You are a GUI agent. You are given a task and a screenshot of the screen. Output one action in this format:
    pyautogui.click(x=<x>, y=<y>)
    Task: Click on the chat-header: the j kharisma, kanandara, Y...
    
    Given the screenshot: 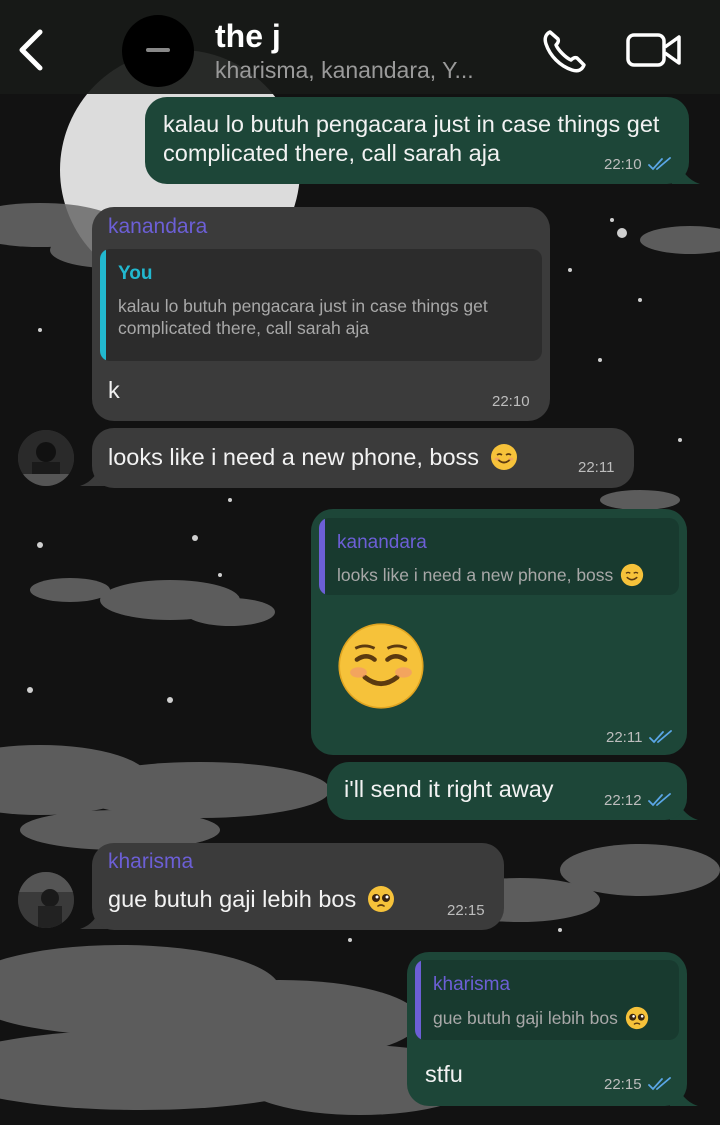 What is the action you would take?
    pyautogui.click(x=360, y=47)
    